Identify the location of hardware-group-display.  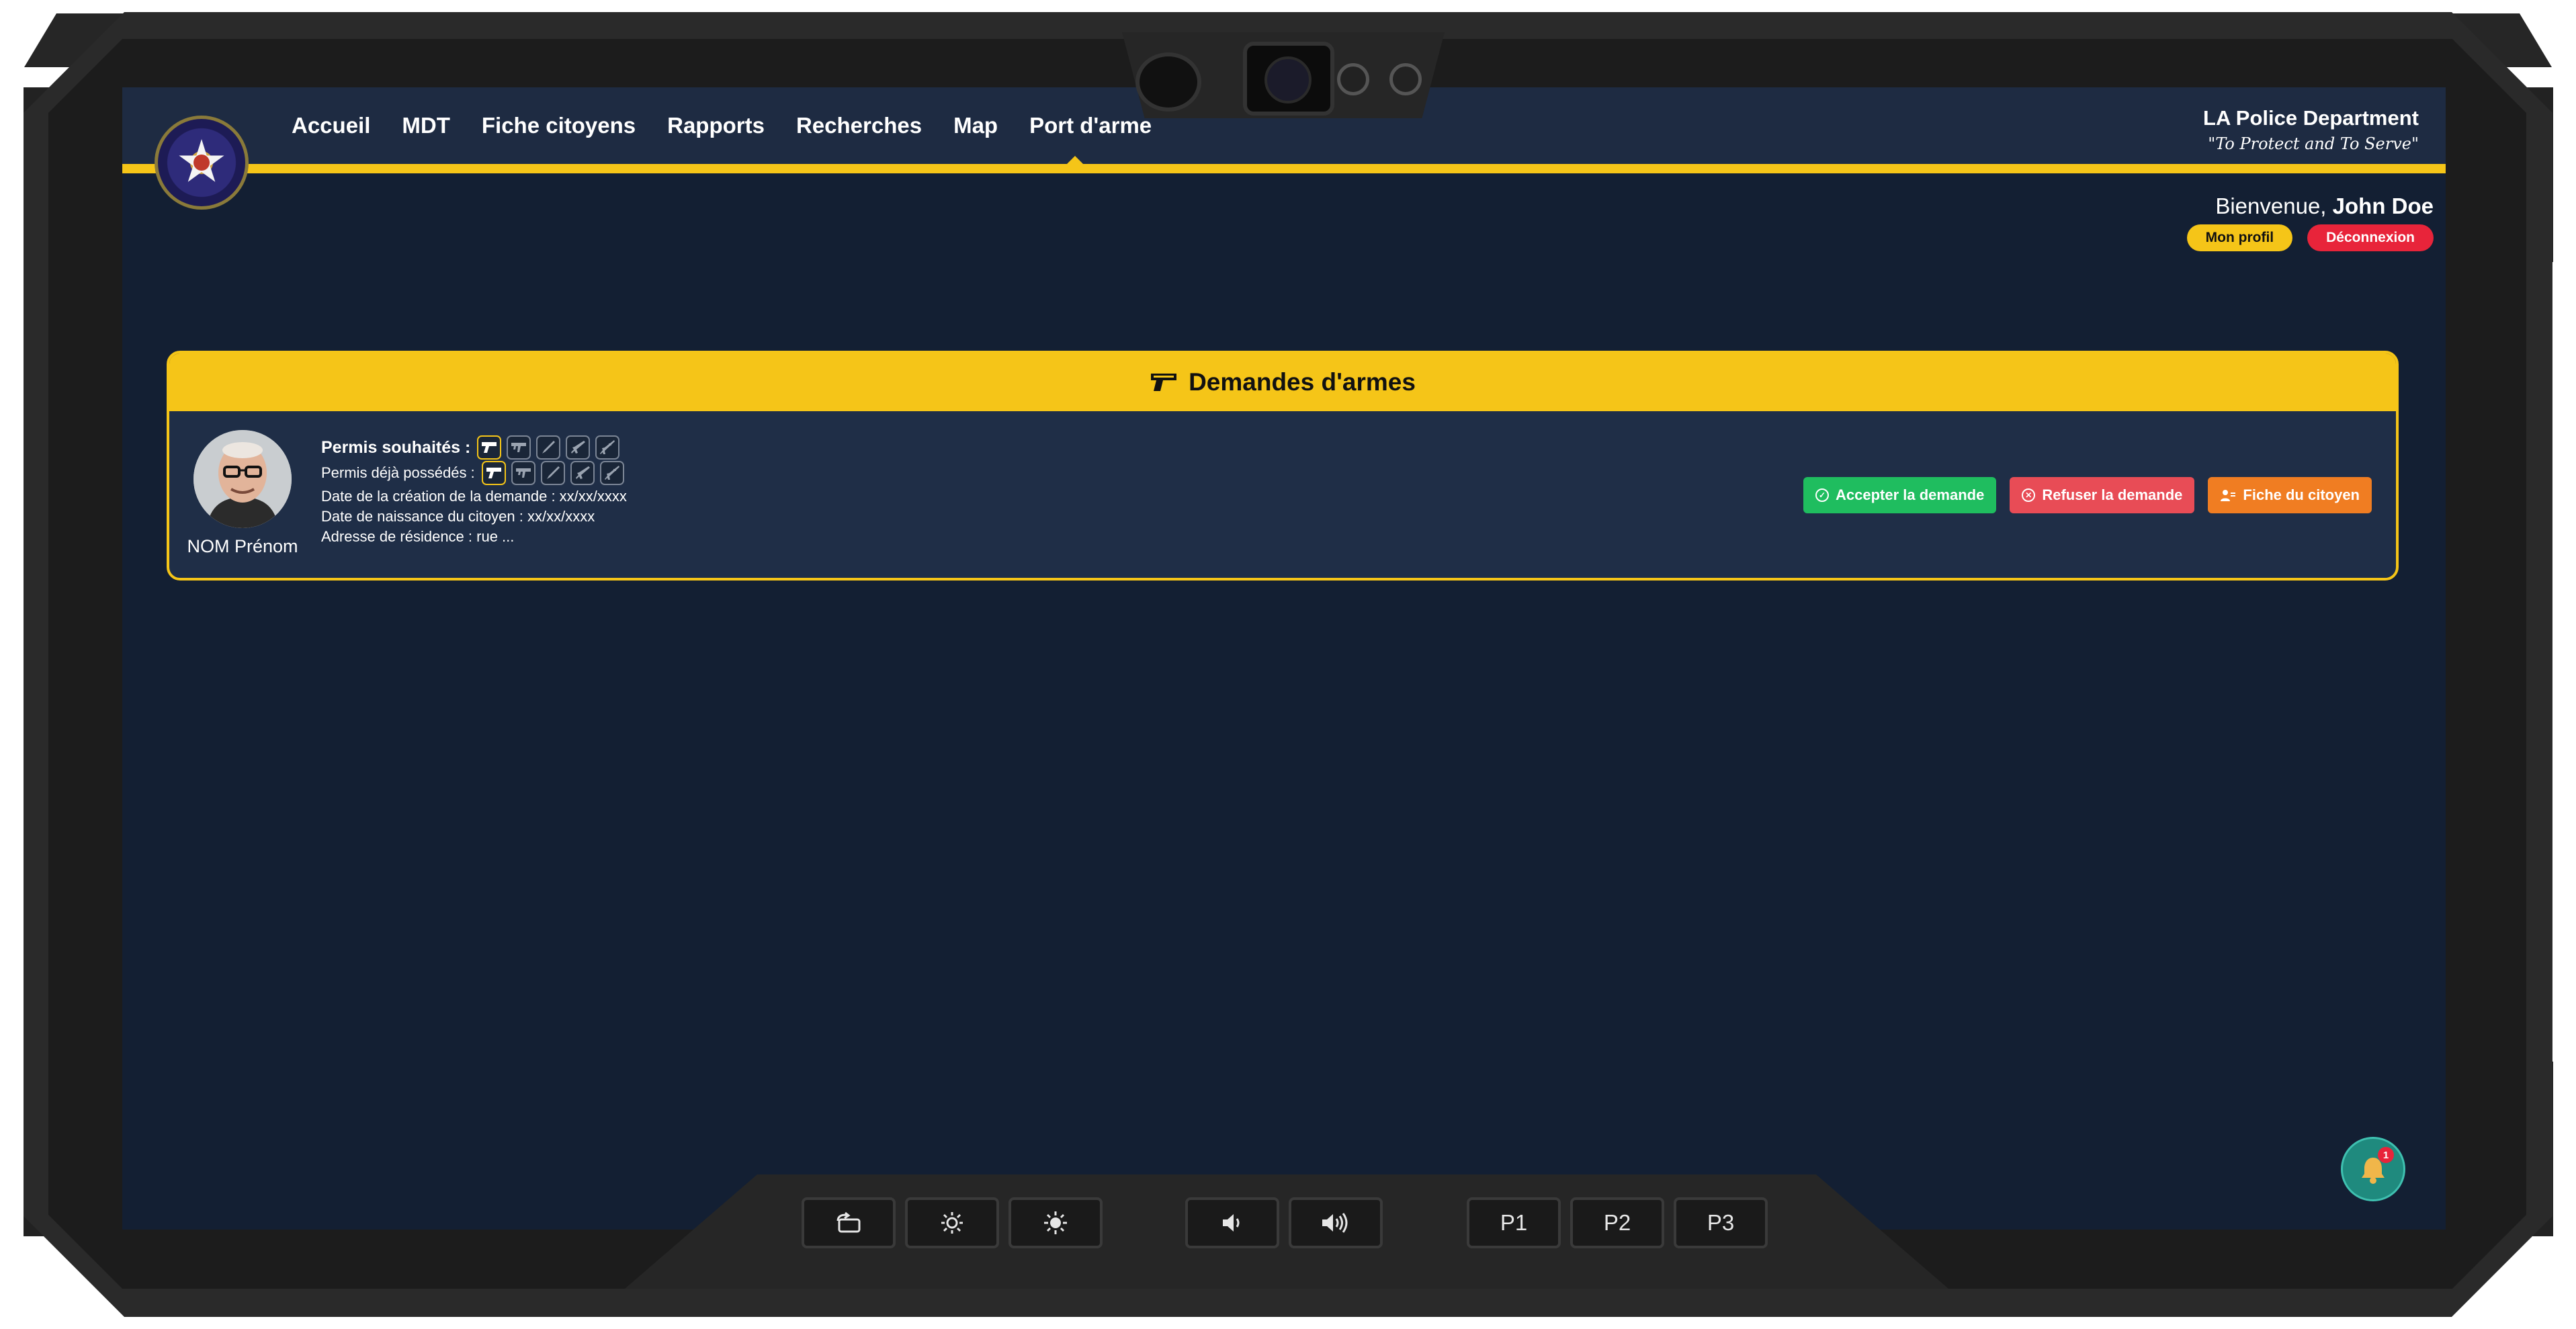
(952, 1222).